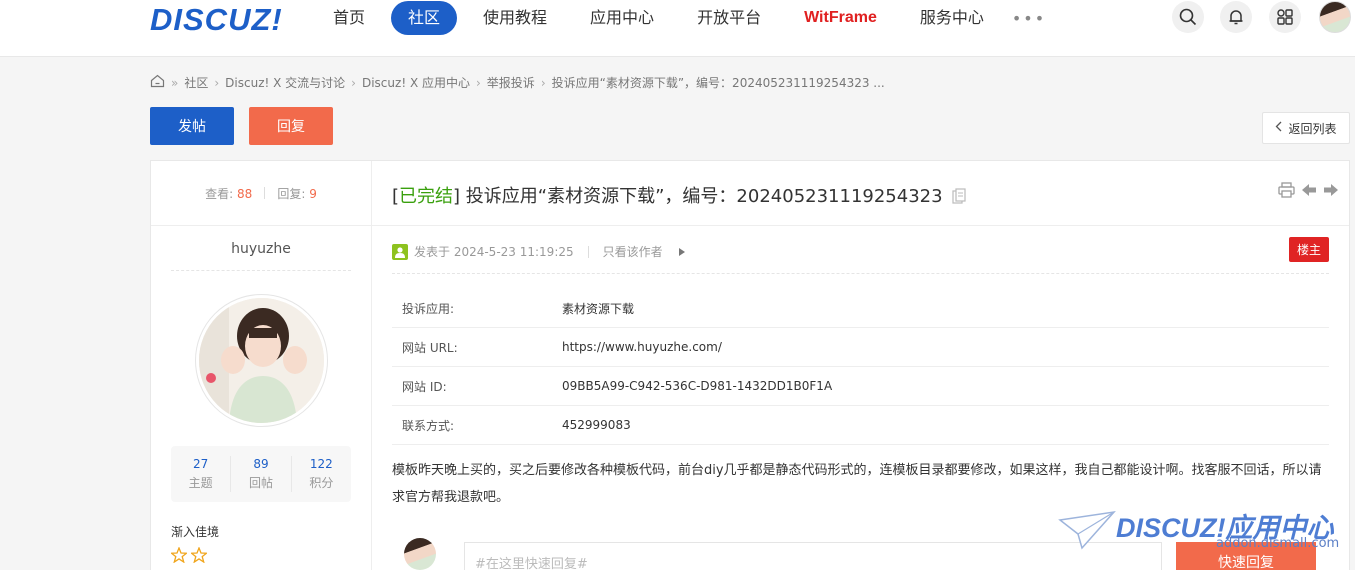 This screenshot has width=1355, height=570. What do you see at coordinates (416, 82) in the screenshot?
I see `breadcrumb-app-center: Discuz! X 应用中心` at bounding box center [416, 82].